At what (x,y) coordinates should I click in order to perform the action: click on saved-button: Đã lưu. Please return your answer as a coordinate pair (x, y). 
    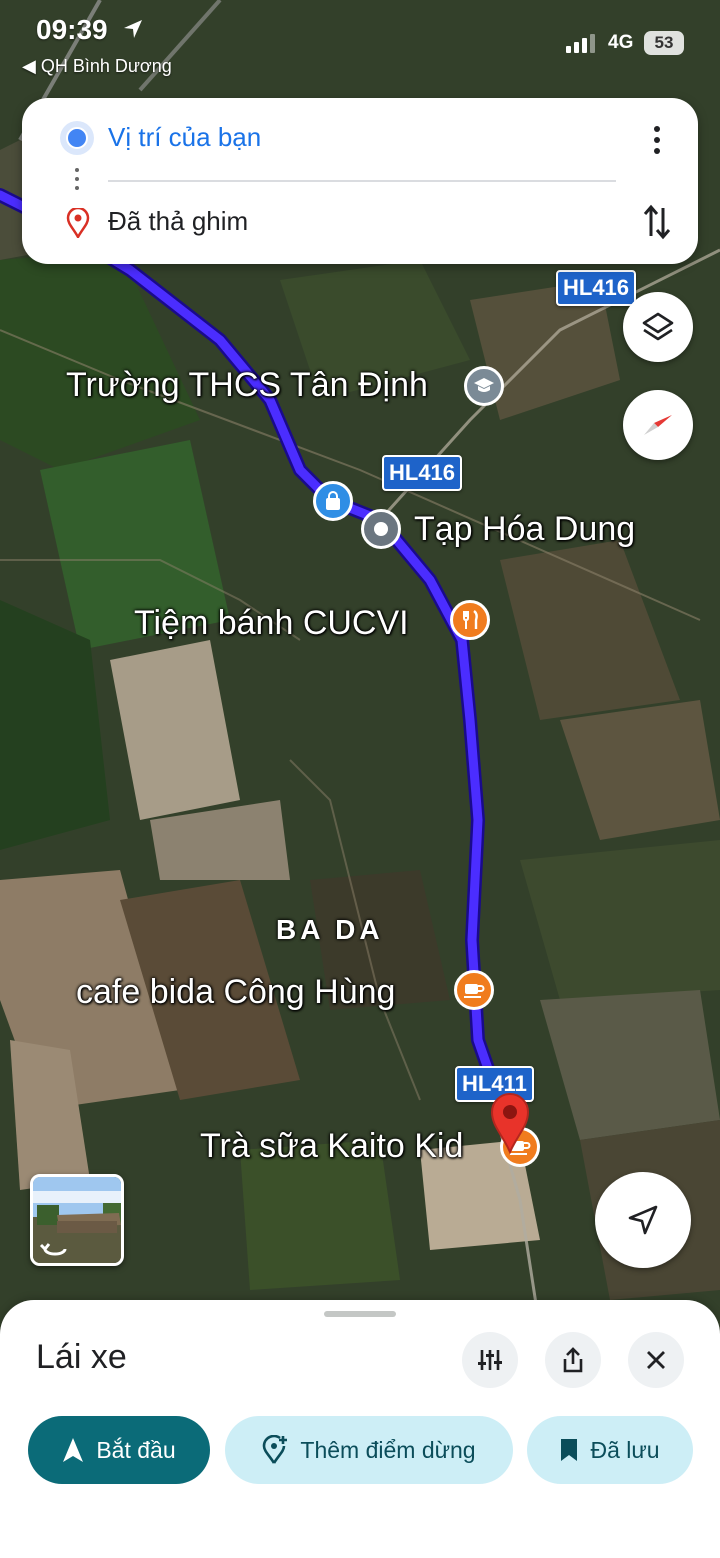
    Looking at the image, I should click on (610, 1450).